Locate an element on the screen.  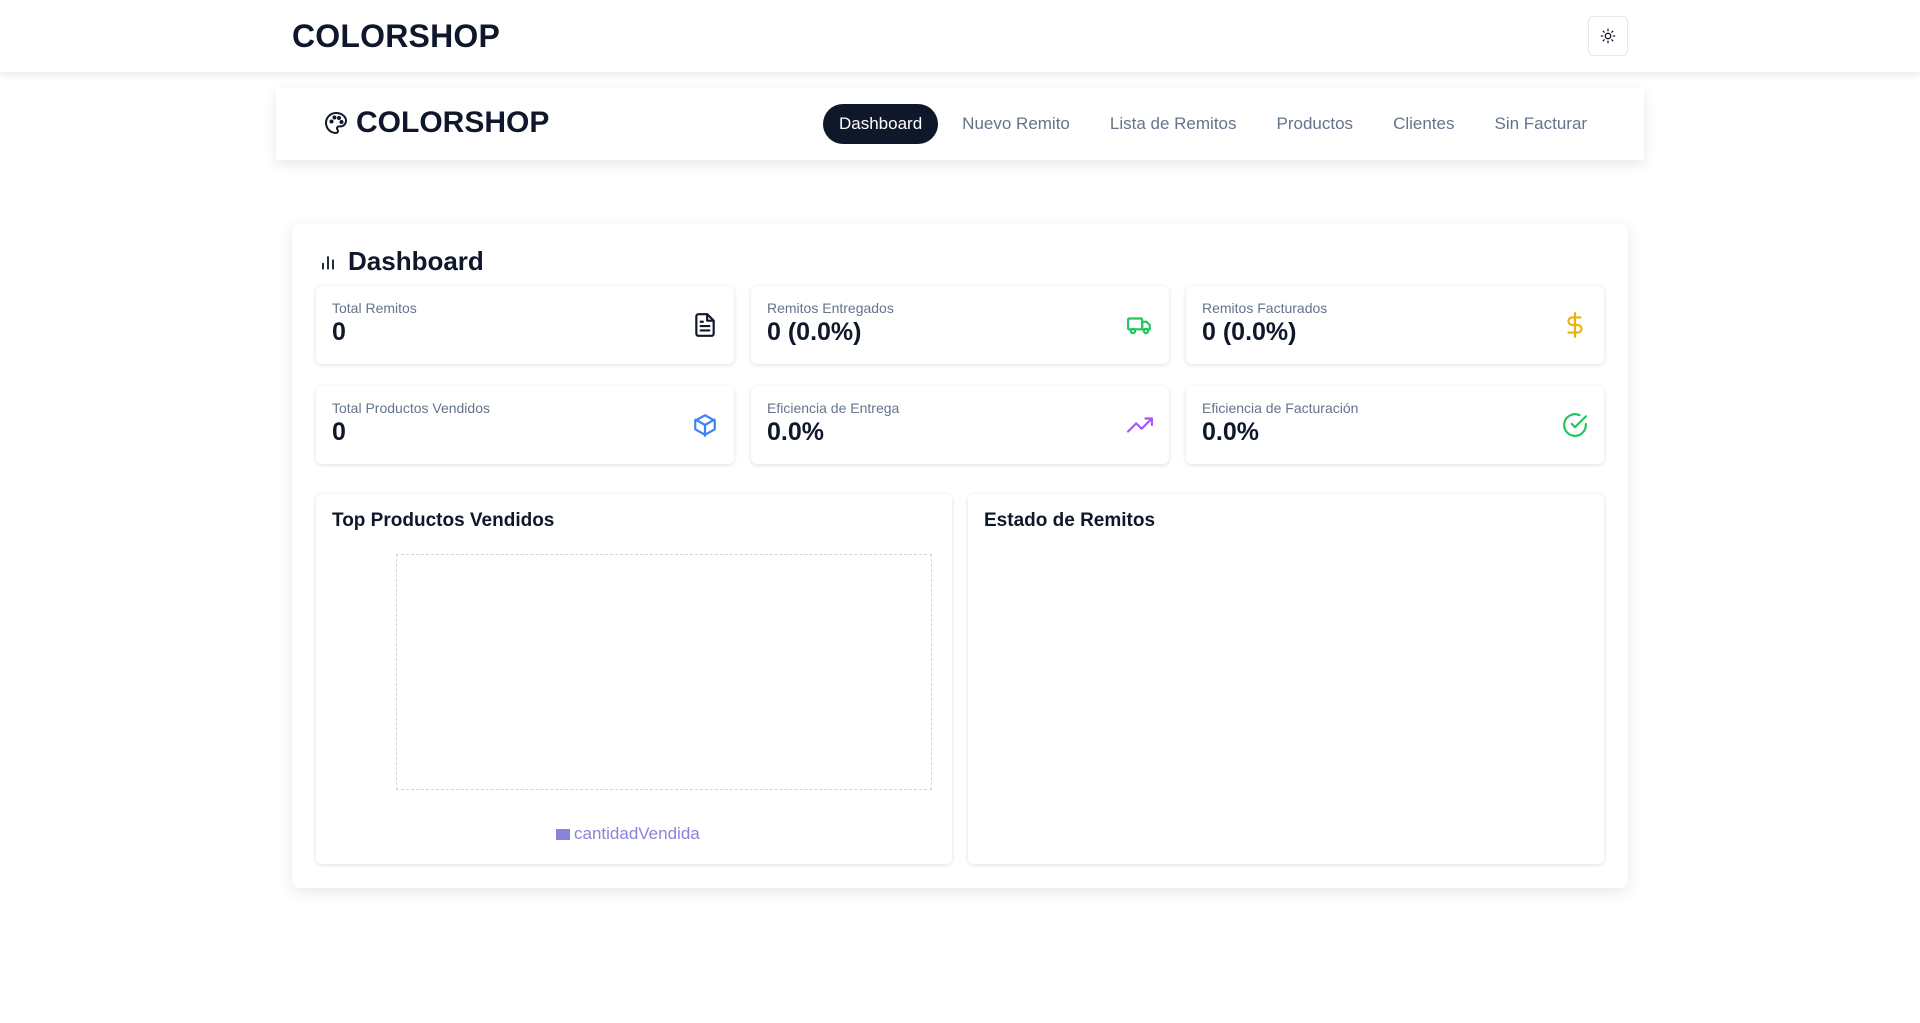
stat-total-remitos: Total Remitos 0 is located at coordinates (525, 325).